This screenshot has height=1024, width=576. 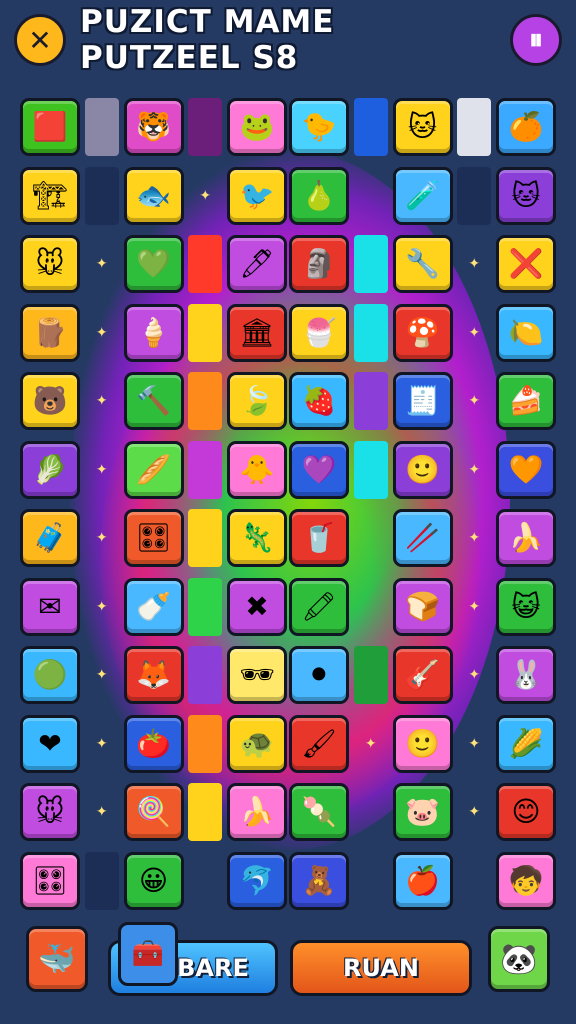 I want to click on game-tile: 🥤, so click(x=319, y=538).